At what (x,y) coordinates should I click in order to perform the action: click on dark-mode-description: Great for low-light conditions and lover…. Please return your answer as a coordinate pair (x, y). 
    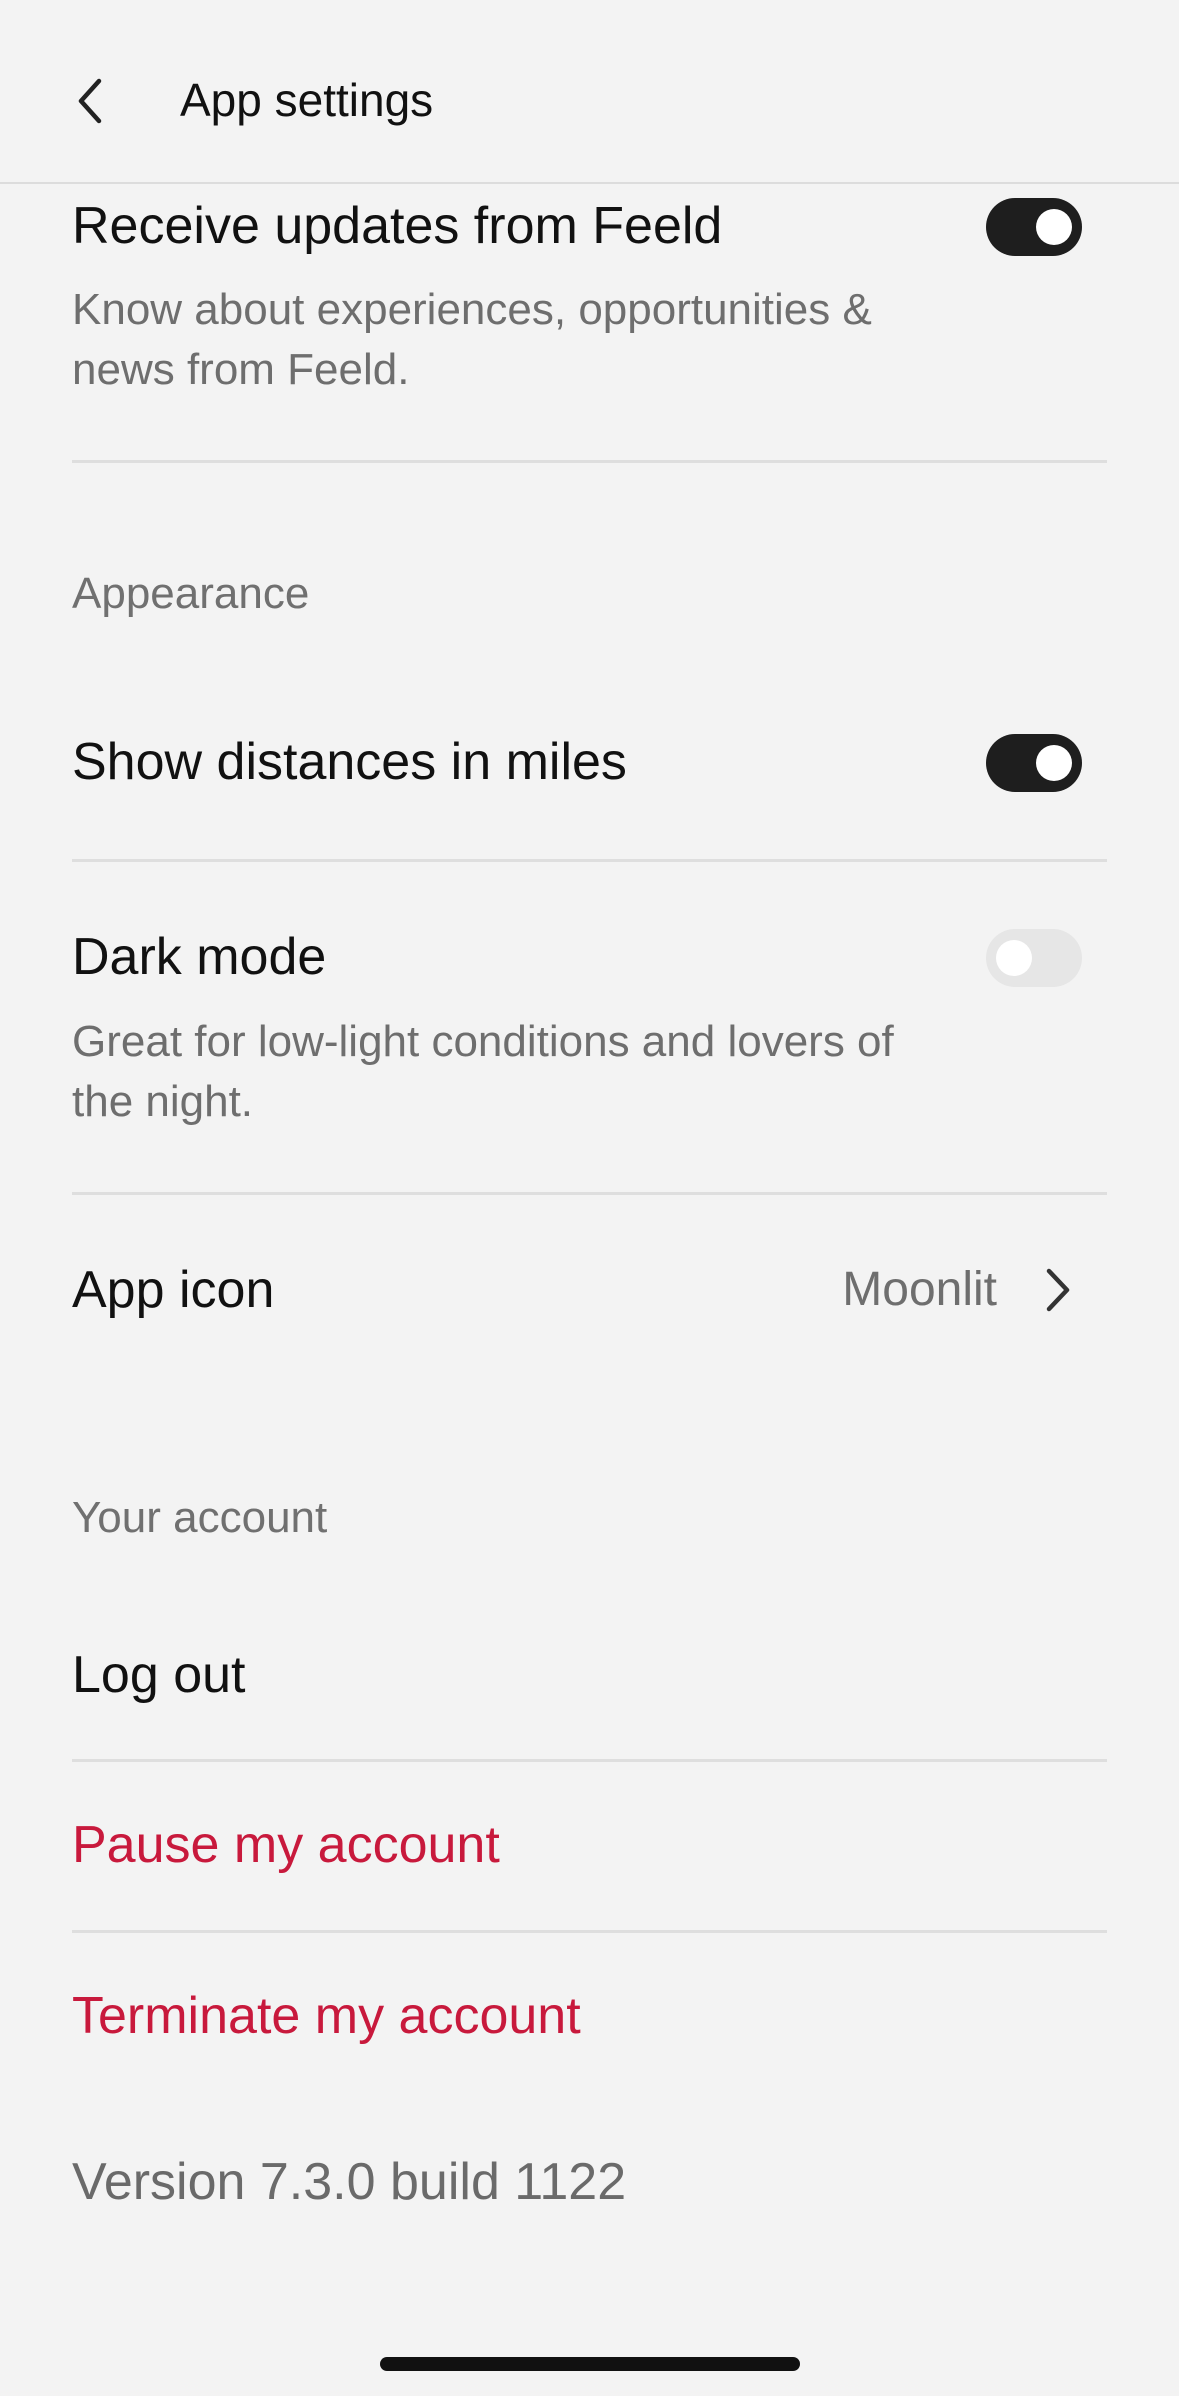
    Looking at the image, I should click on (483, 1071).